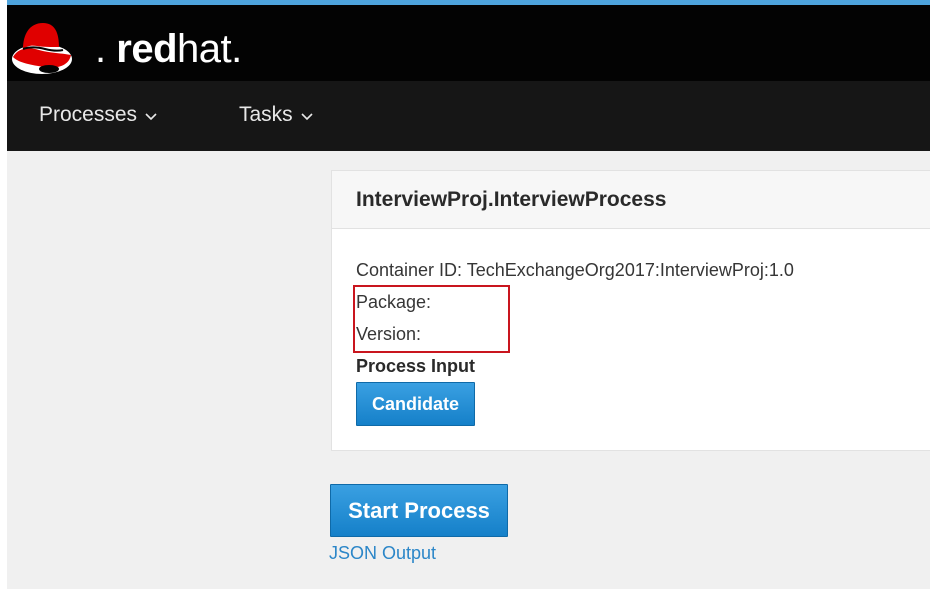 The width and height of the screenshot is (930, 589). What do you see at coordinates (266, 114) in the screenshot?
I see `nav-tasks-label: Tasks` at bounding box center [266, 114].